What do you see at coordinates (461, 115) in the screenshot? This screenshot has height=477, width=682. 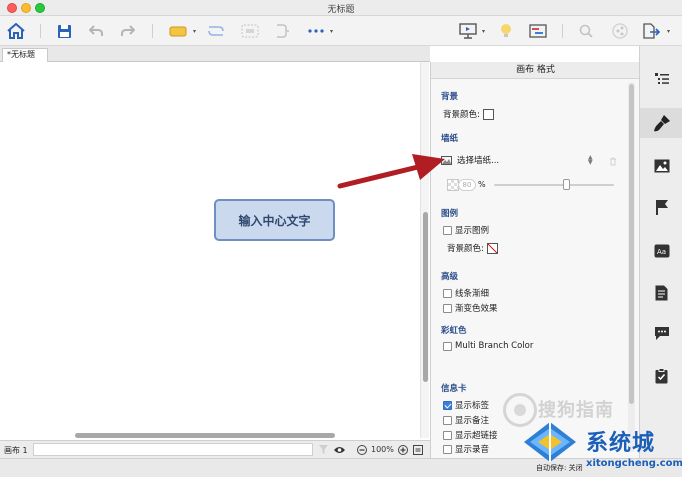 I see `background-color-label: 背景颜色:` at bounding box center [461, 115].